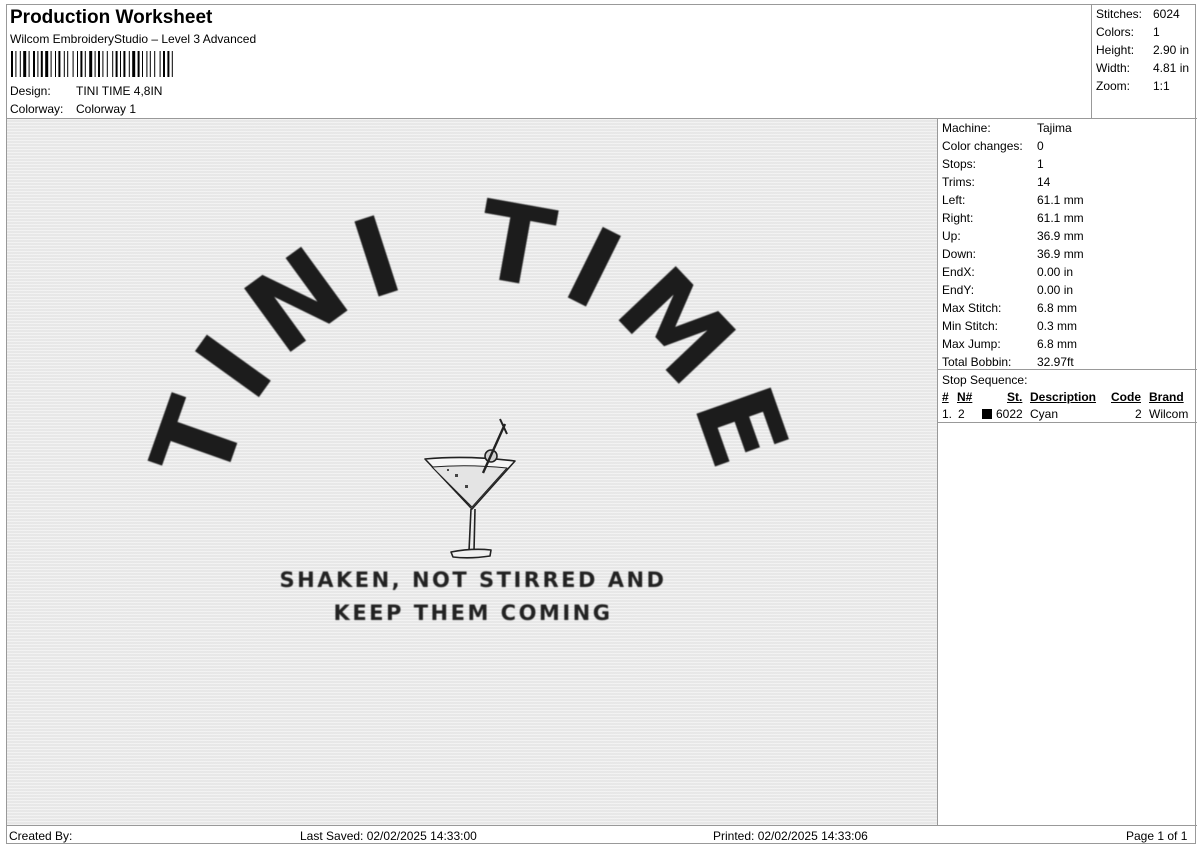 This screenshot has width=1200, height=848. Describe the element at coordinates (388, 836) in the screenshot. I see `last-saved: Last Saved: 02/02/2025 14:33:00` at that location.